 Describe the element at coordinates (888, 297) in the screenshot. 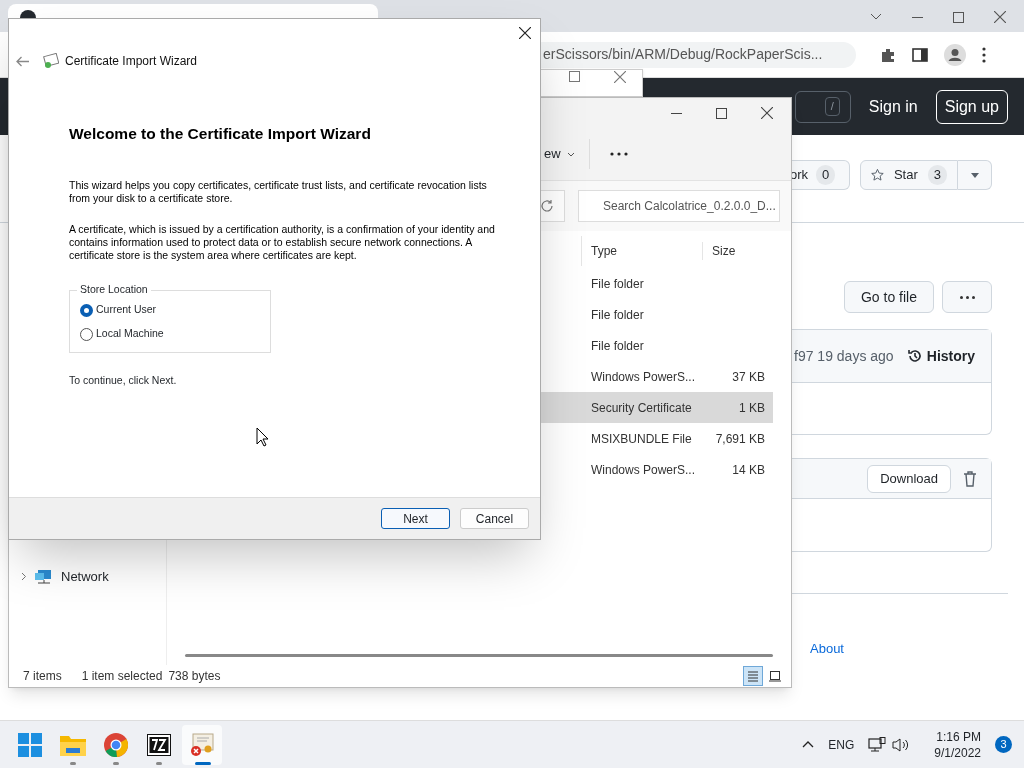

I see `go-to-file-button: Go to file` at that location.